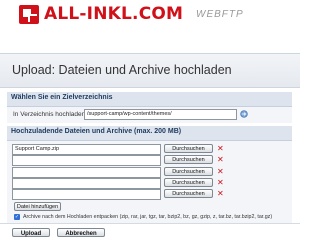 The height and width of the screenshot is (241, 320). Describe the element at coordinates (81, 232) in the screenshot. I see `cancel-button: Abbrechen` at that location.